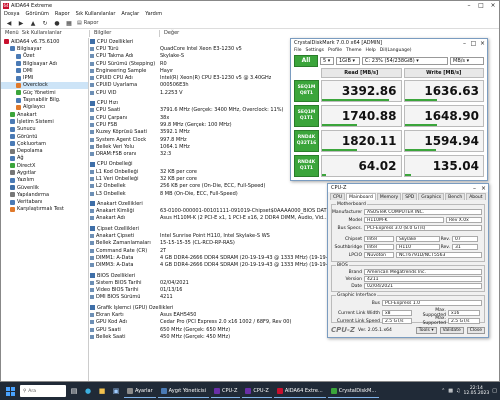  What do you see at coordinates (338, 196) in the screenshot?
I see `tab-cpu: CPU` at bounding box center [338, 196].